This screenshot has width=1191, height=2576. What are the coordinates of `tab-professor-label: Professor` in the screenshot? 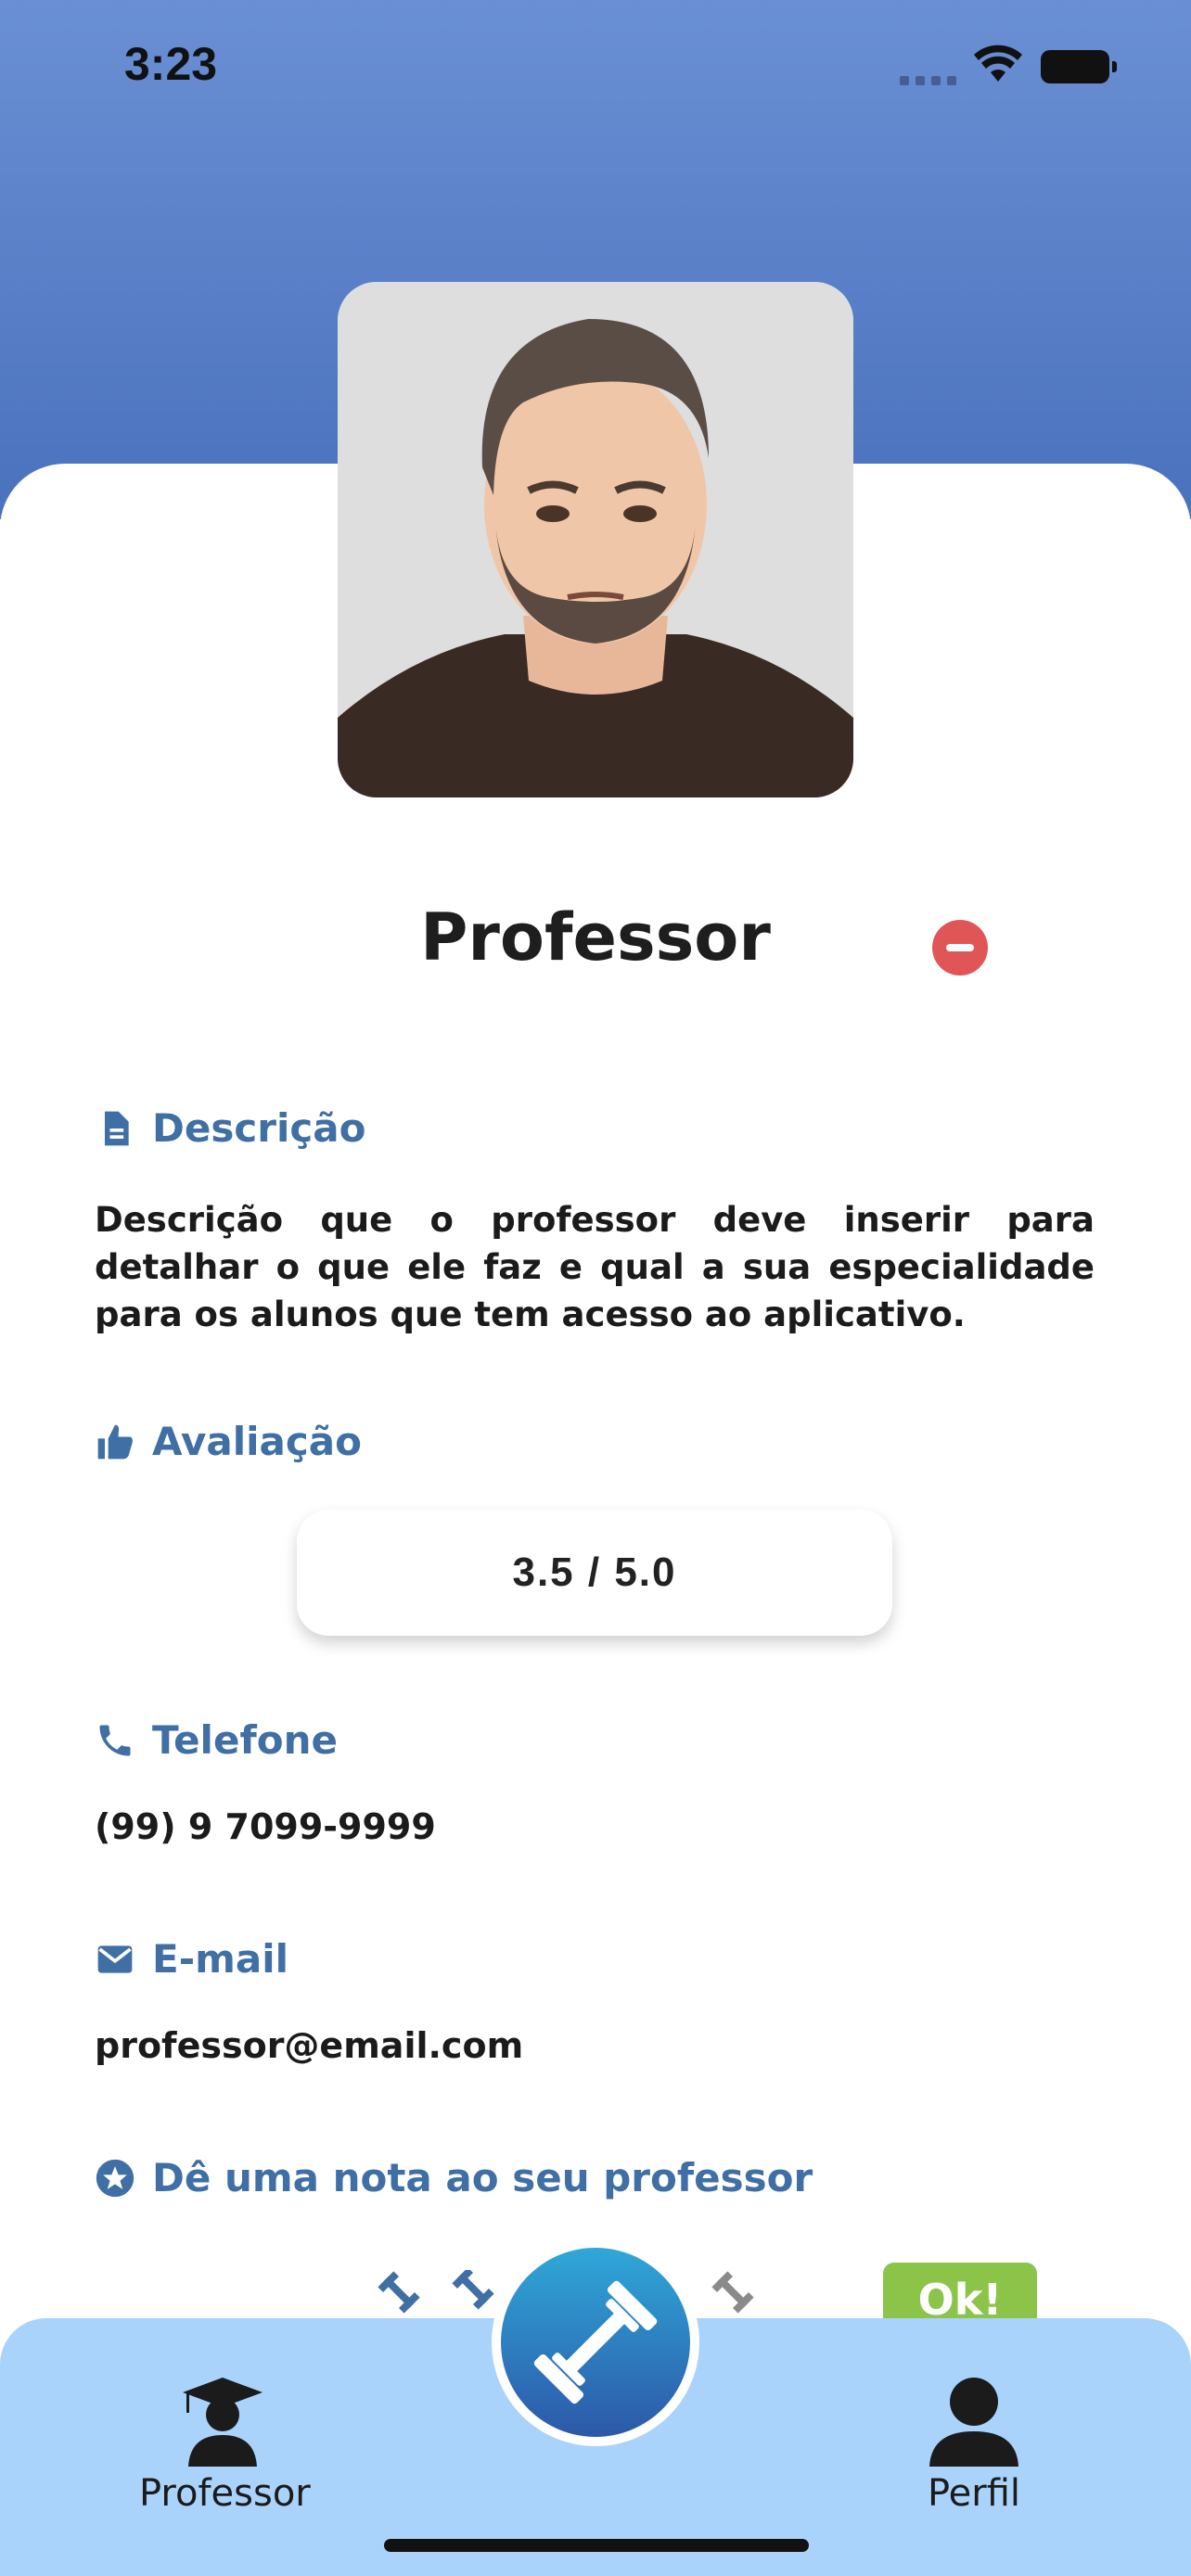 It's located at (225, 2493).